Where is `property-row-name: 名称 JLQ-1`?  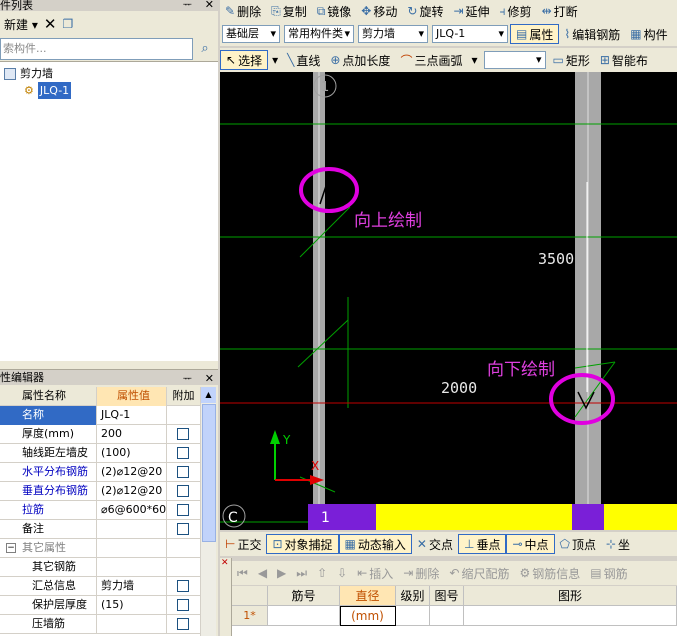
property-row-name: 名称 JLQ-1 is located at coordinates (100, 415).